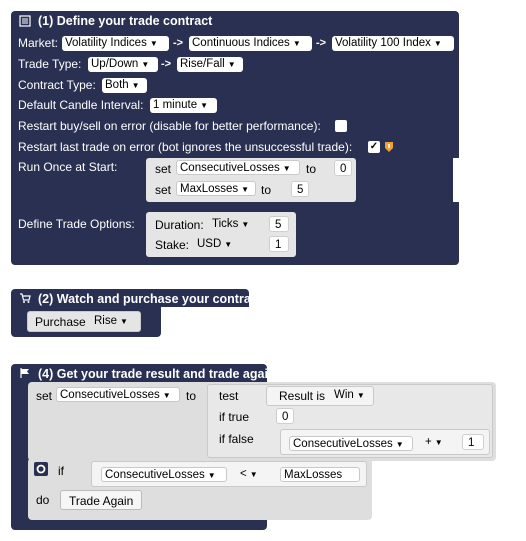 The image size is (526, 541). Describe the element at coordinates (25, 298) in the screenshot. I see `cart-icon` at that location.